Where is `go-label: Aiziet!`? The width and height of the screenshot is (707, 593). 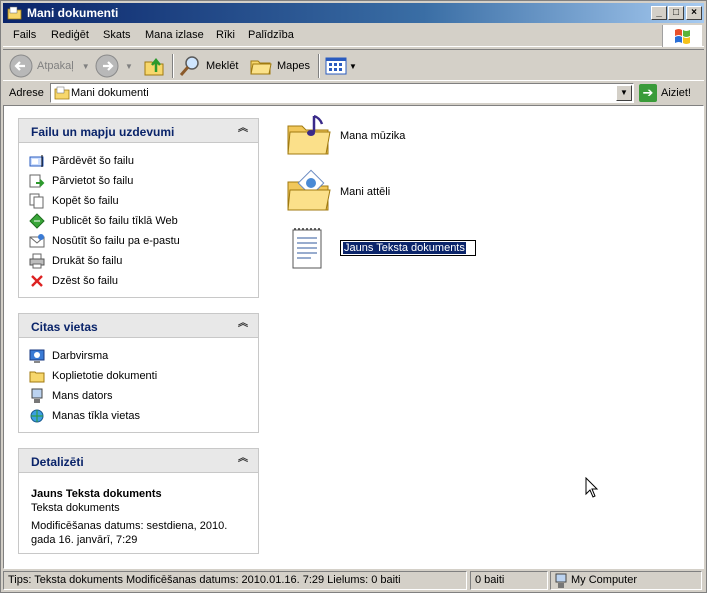
go-label: Aiziet! is located at coordinates (676, 93).